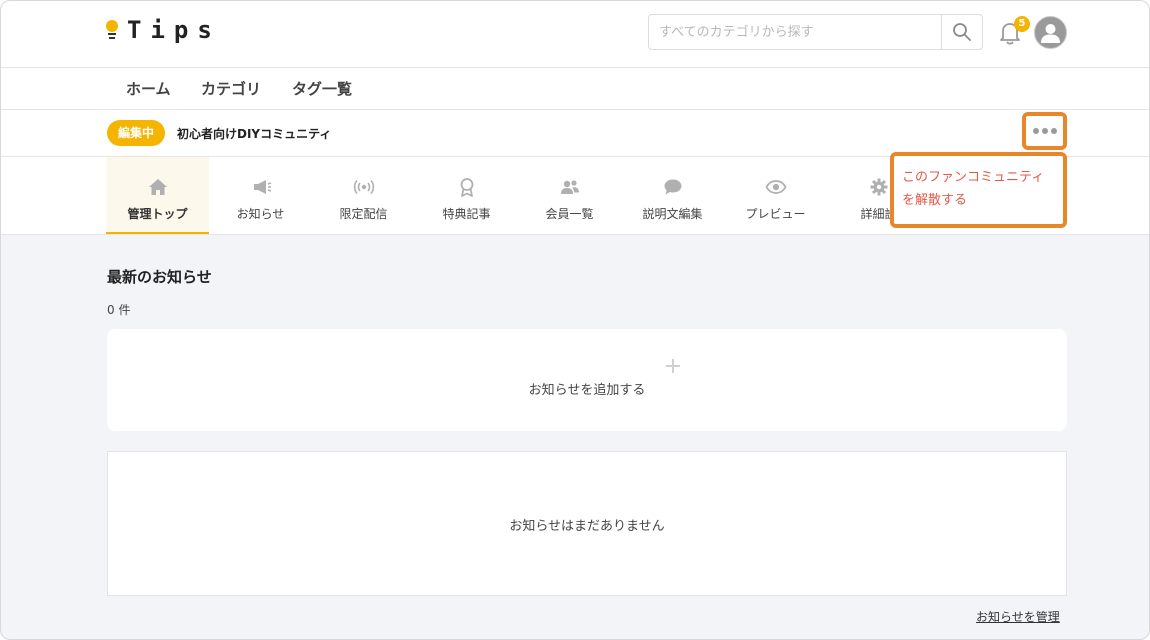 The width and height of the screenshot is (1150, 640). I want to click on tab-preview: プレビュー, so click(775, 195).